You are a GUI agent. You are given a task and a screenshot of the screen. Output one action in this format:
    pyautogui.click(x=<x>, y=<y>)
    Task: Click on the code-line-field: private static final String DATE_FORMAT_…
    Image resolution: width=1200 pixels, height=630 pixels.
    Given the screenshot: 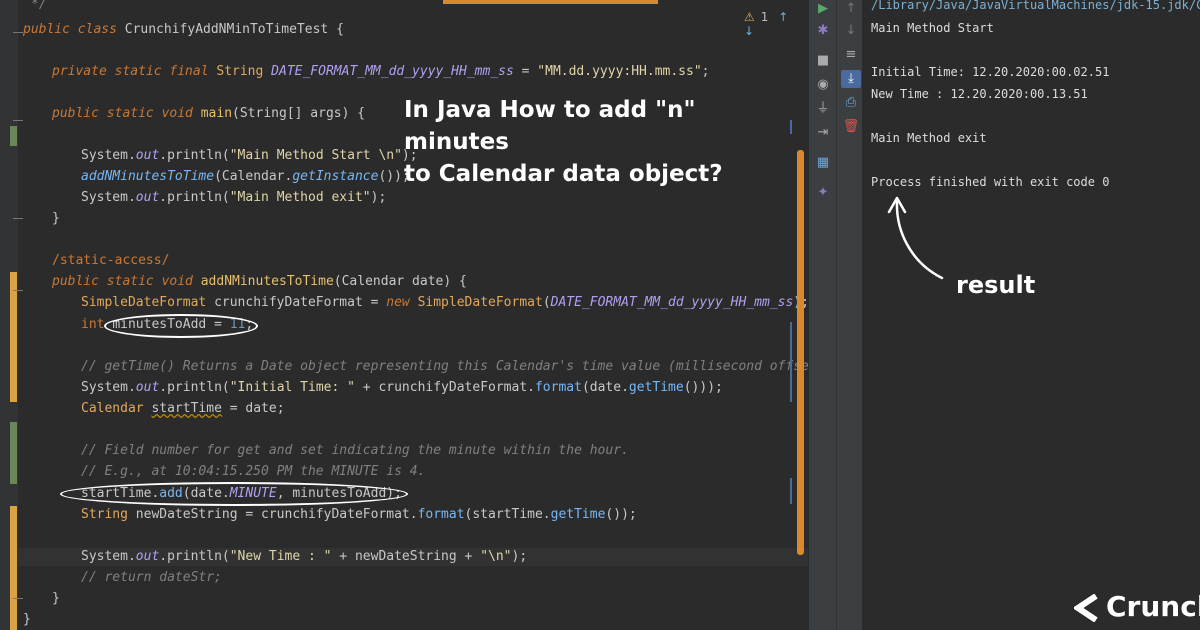 What is the action you would take?
    pyautogui.click(x=381, y=72)
    